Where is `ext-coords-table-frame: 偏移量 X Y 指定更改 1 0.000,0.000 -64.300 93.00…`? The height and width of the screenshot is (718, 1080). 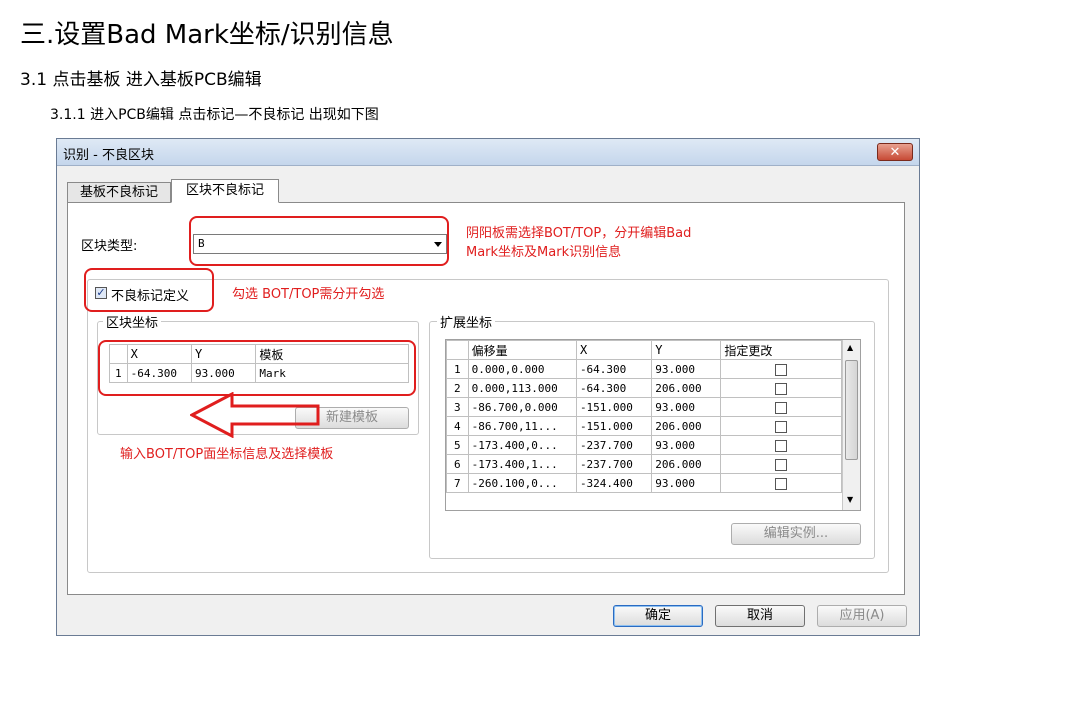
ext-coords-table-frame: 偏移量 X Y 指定更改 1 0.000,0.000 -64.300 93.00… is located at coordinates (653, 425).